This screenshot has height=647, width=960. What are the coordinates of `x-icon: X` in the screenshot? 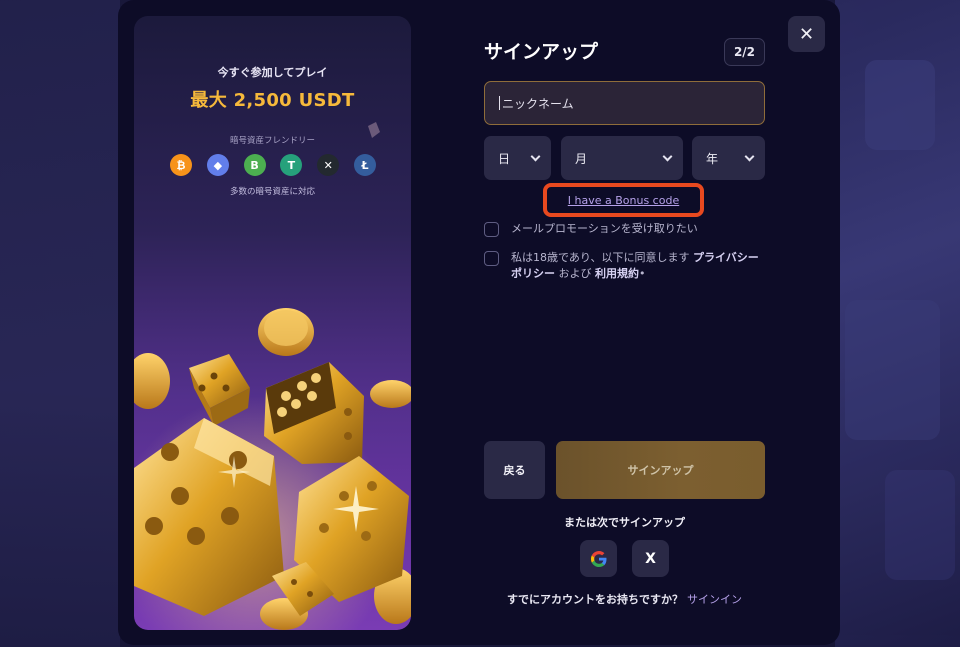 It's located at (650, 558).